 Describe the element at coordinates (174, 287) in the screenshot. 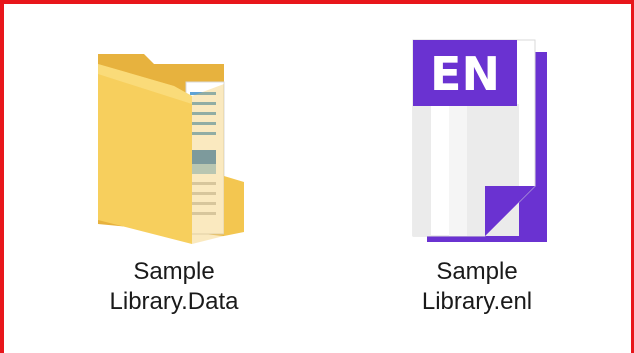

I see `file-name-label: Sample Library.Data` at that location.